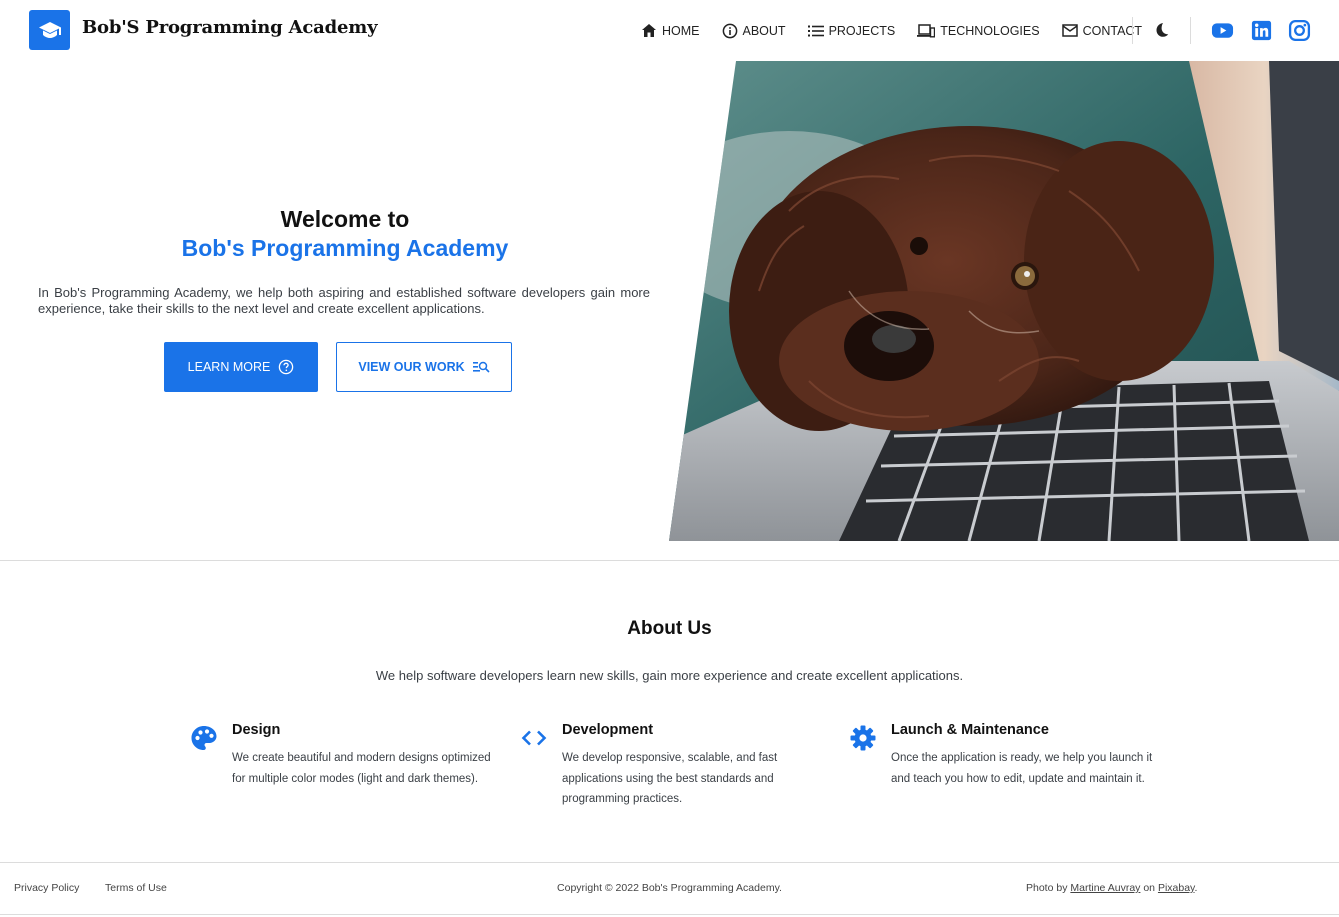  Describe the element at coordinates (345, 248) in the screenshot. I see `hero-title-line2: Bob's Programming Academy` at that location.